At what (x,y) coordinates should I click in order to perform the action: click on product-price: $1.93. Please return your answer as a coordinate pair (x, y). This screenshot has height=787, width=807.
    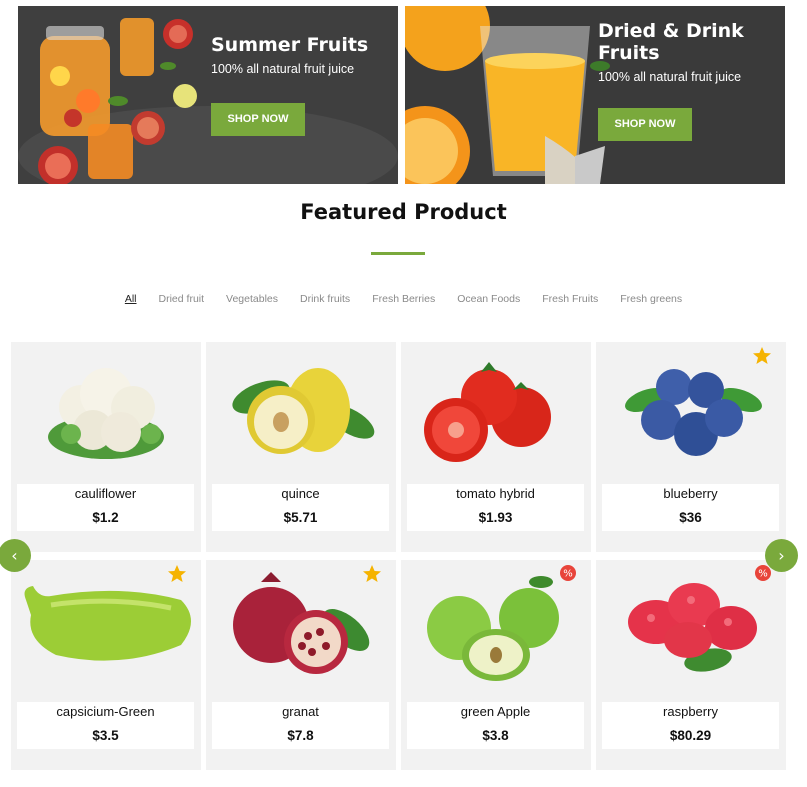
    Looking at the image, I should click on (495, 517).